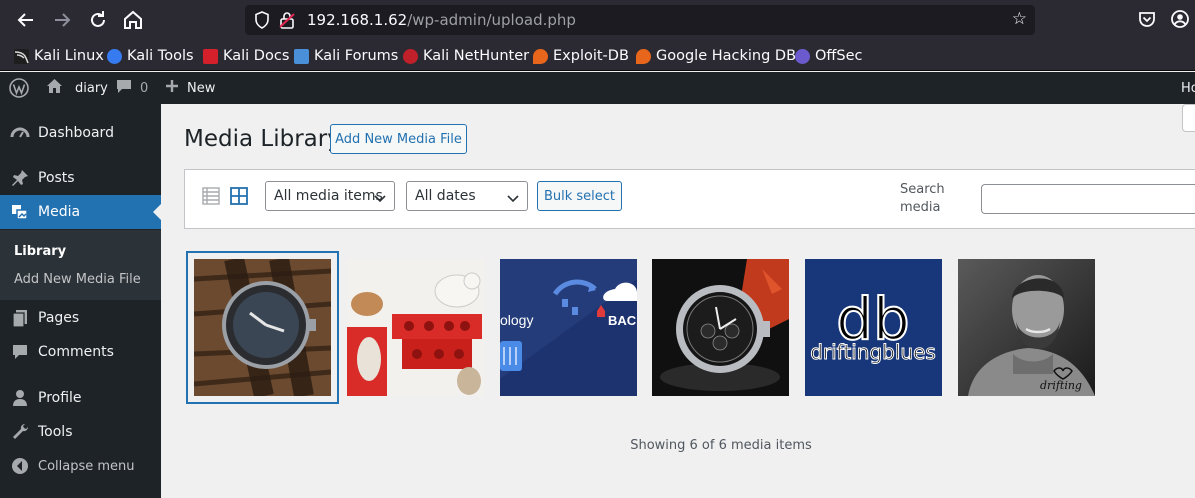 The height and width of the screenshot is (498, 1195). What do you see at coordinates (721, 445) in the screenshot?
I see `media-items-count: Showing 6 of 6 media items` at bounding box center [721, 445].